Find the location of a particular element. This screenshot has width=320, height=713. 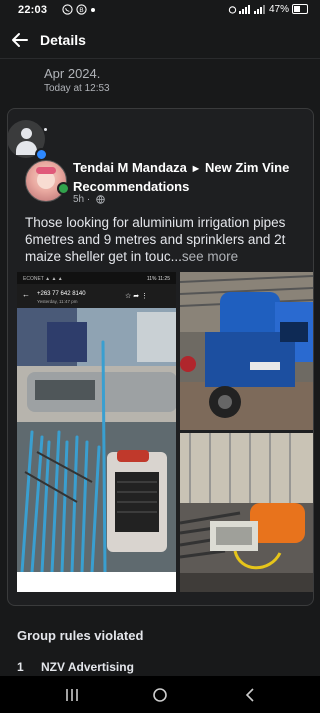

battery-icon is located at coordinates (300, 9).